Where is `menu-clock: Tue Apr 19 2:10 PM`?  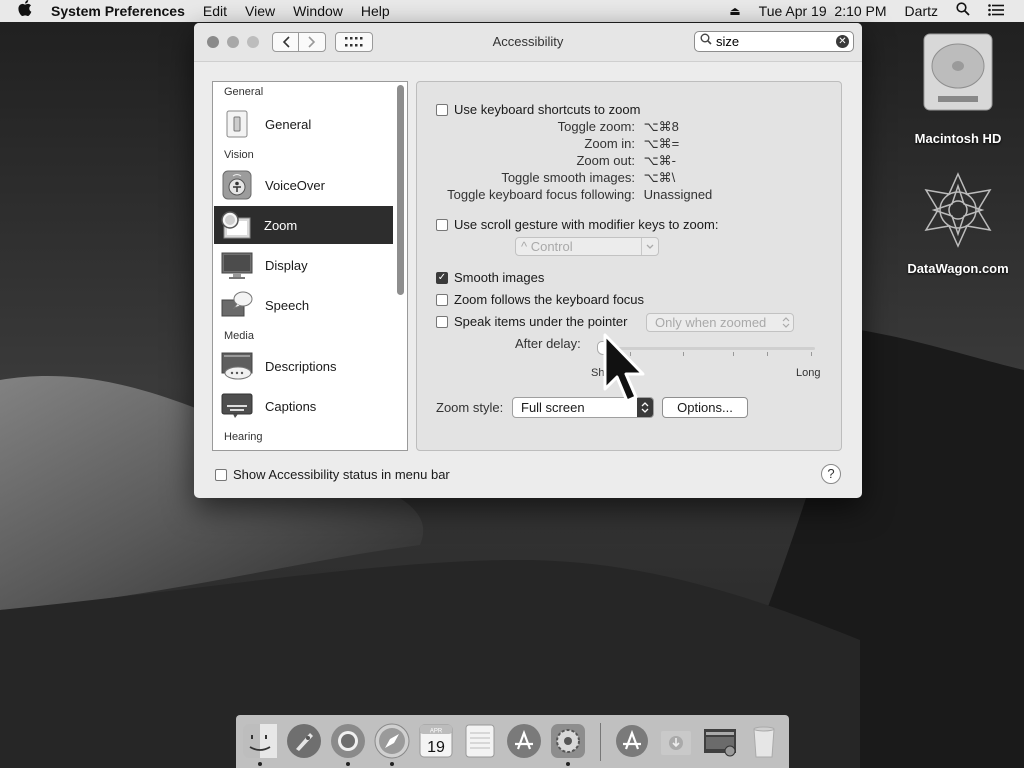 menu-clock: Tue Apr 19 2:10 PM is located at coordinates (823, 11).